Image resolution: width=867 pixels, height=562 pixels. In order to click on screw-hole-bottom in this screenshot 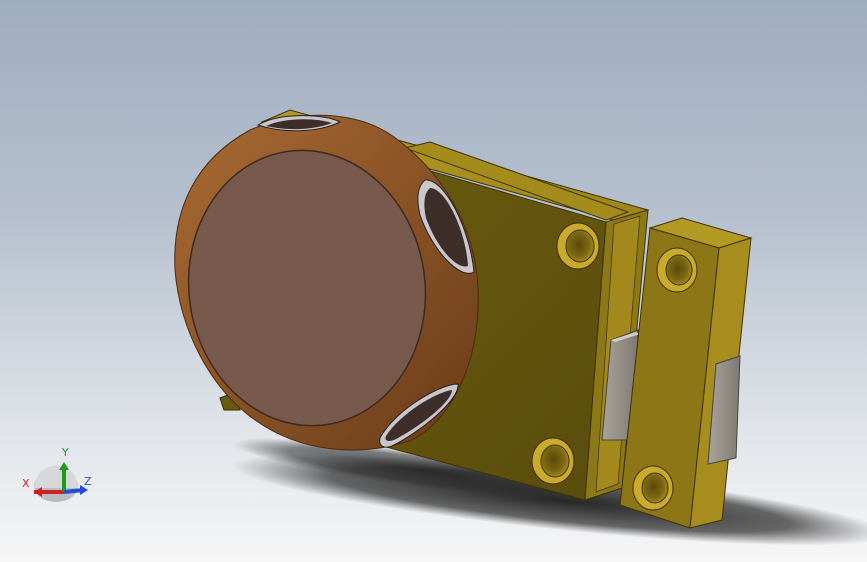, I will do `click(553, 461)`.